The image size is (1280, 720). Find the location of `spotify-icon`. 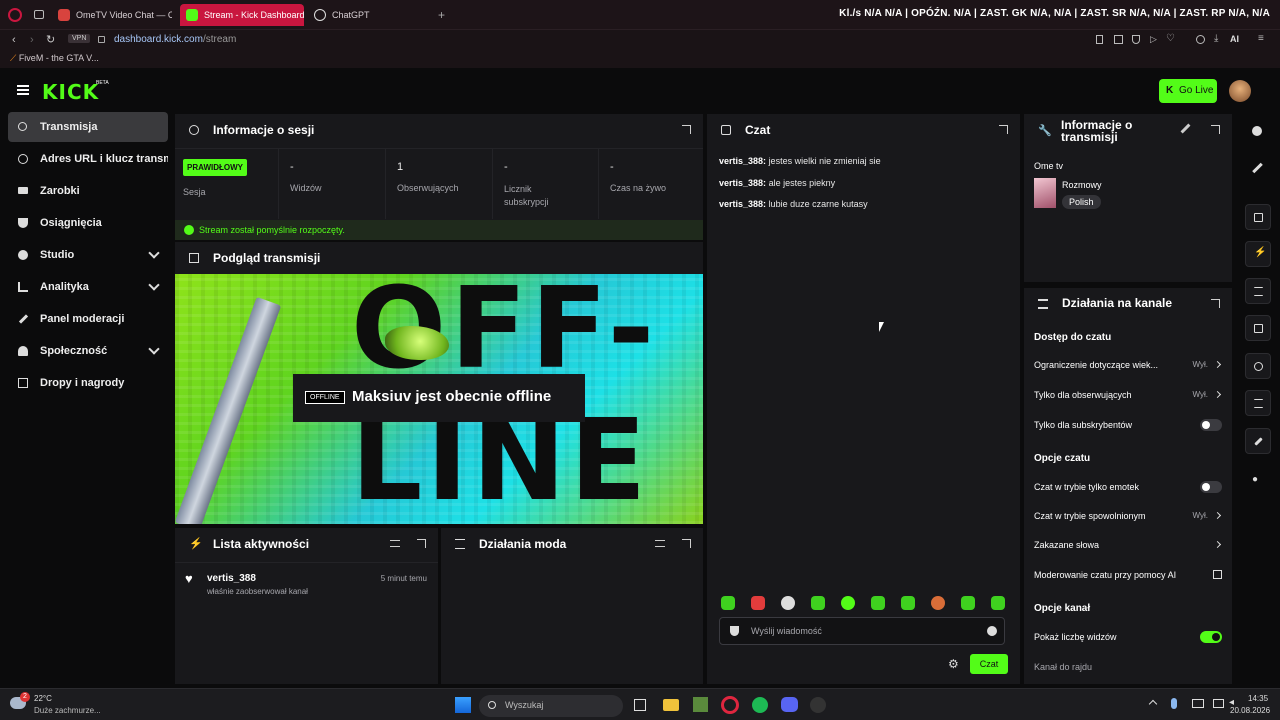

spotify-icon is located at coordinates (760, 705).